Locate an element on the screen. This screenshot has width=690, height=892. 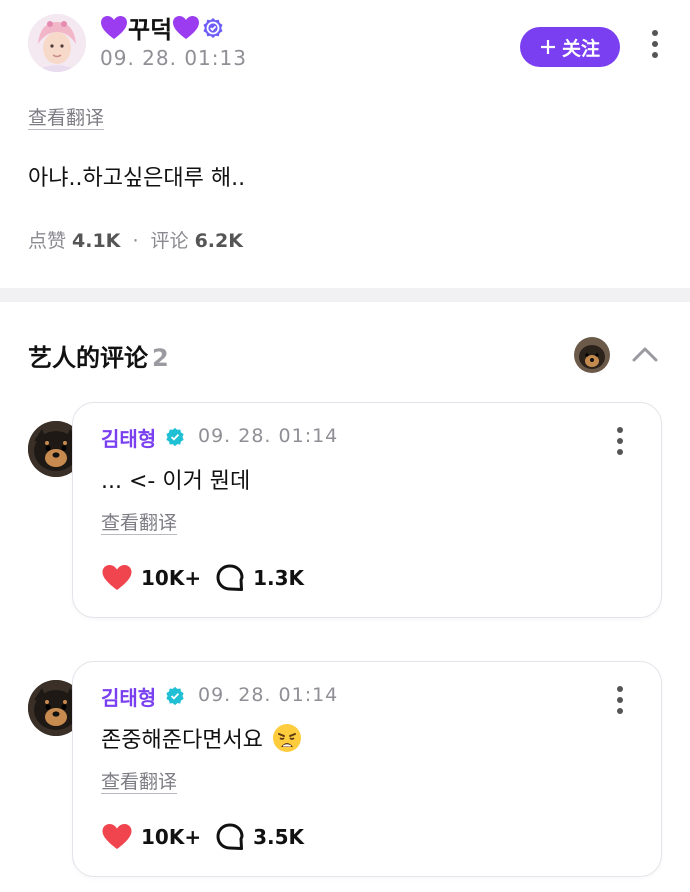
comments-count: 6.2K is located at coordinates (218, 241).